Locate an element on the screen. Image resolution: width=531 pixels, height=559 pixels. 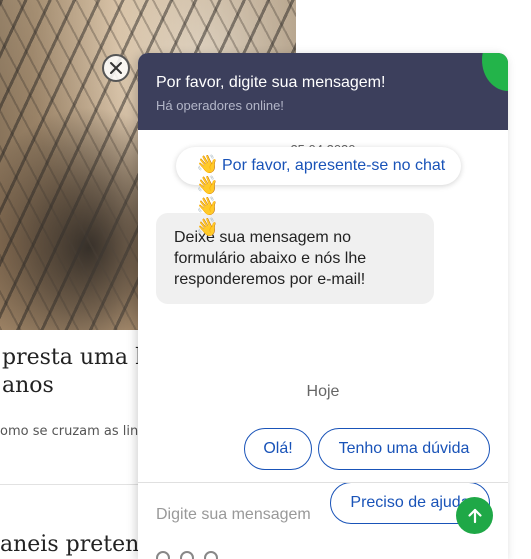
composer-tools is located at coordinates (187, 555).